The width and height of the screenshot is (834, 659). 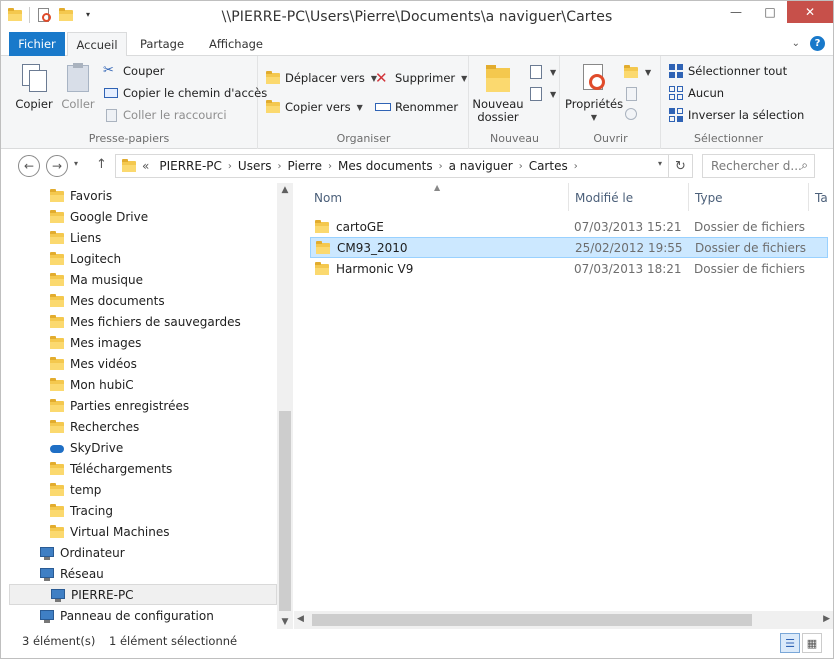 What do you see at coordinates (628, 268) in the screenshot?
I see `file-modified: 07/03/2013 18:21` at bounding box center [628, 268].